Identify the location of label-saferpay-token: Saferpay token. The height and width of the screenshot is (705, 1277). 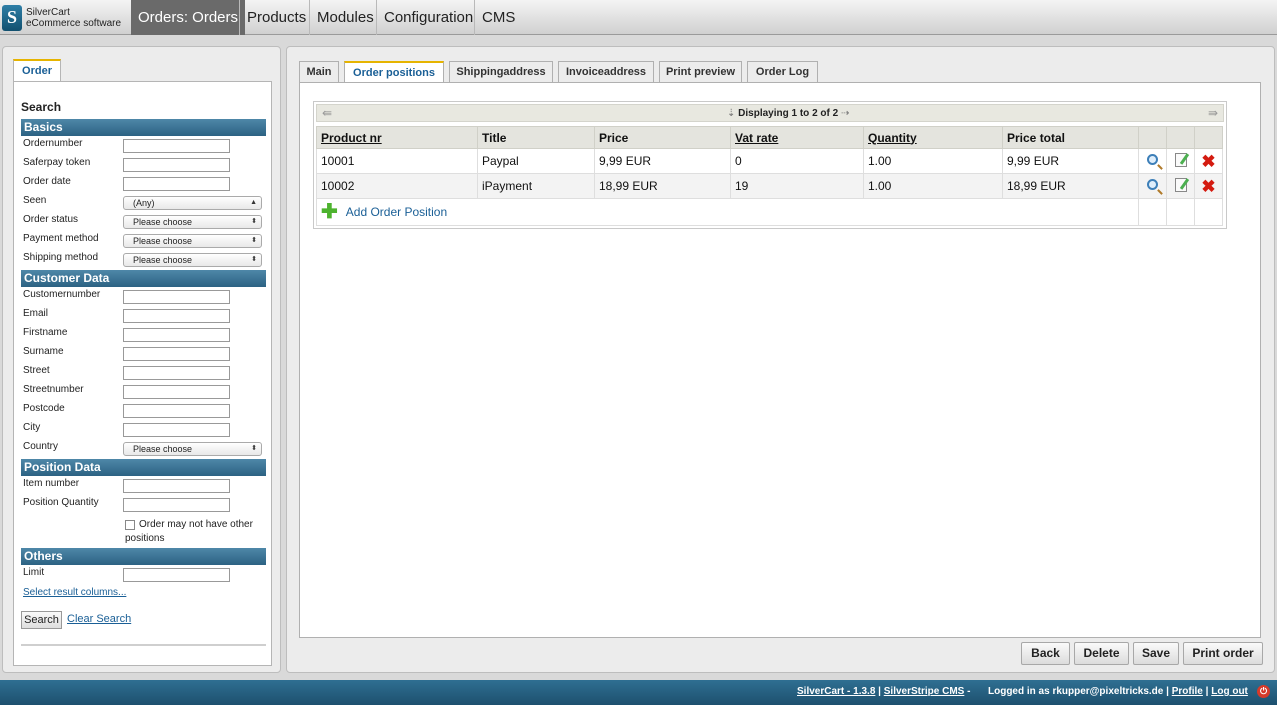
(57, 162).